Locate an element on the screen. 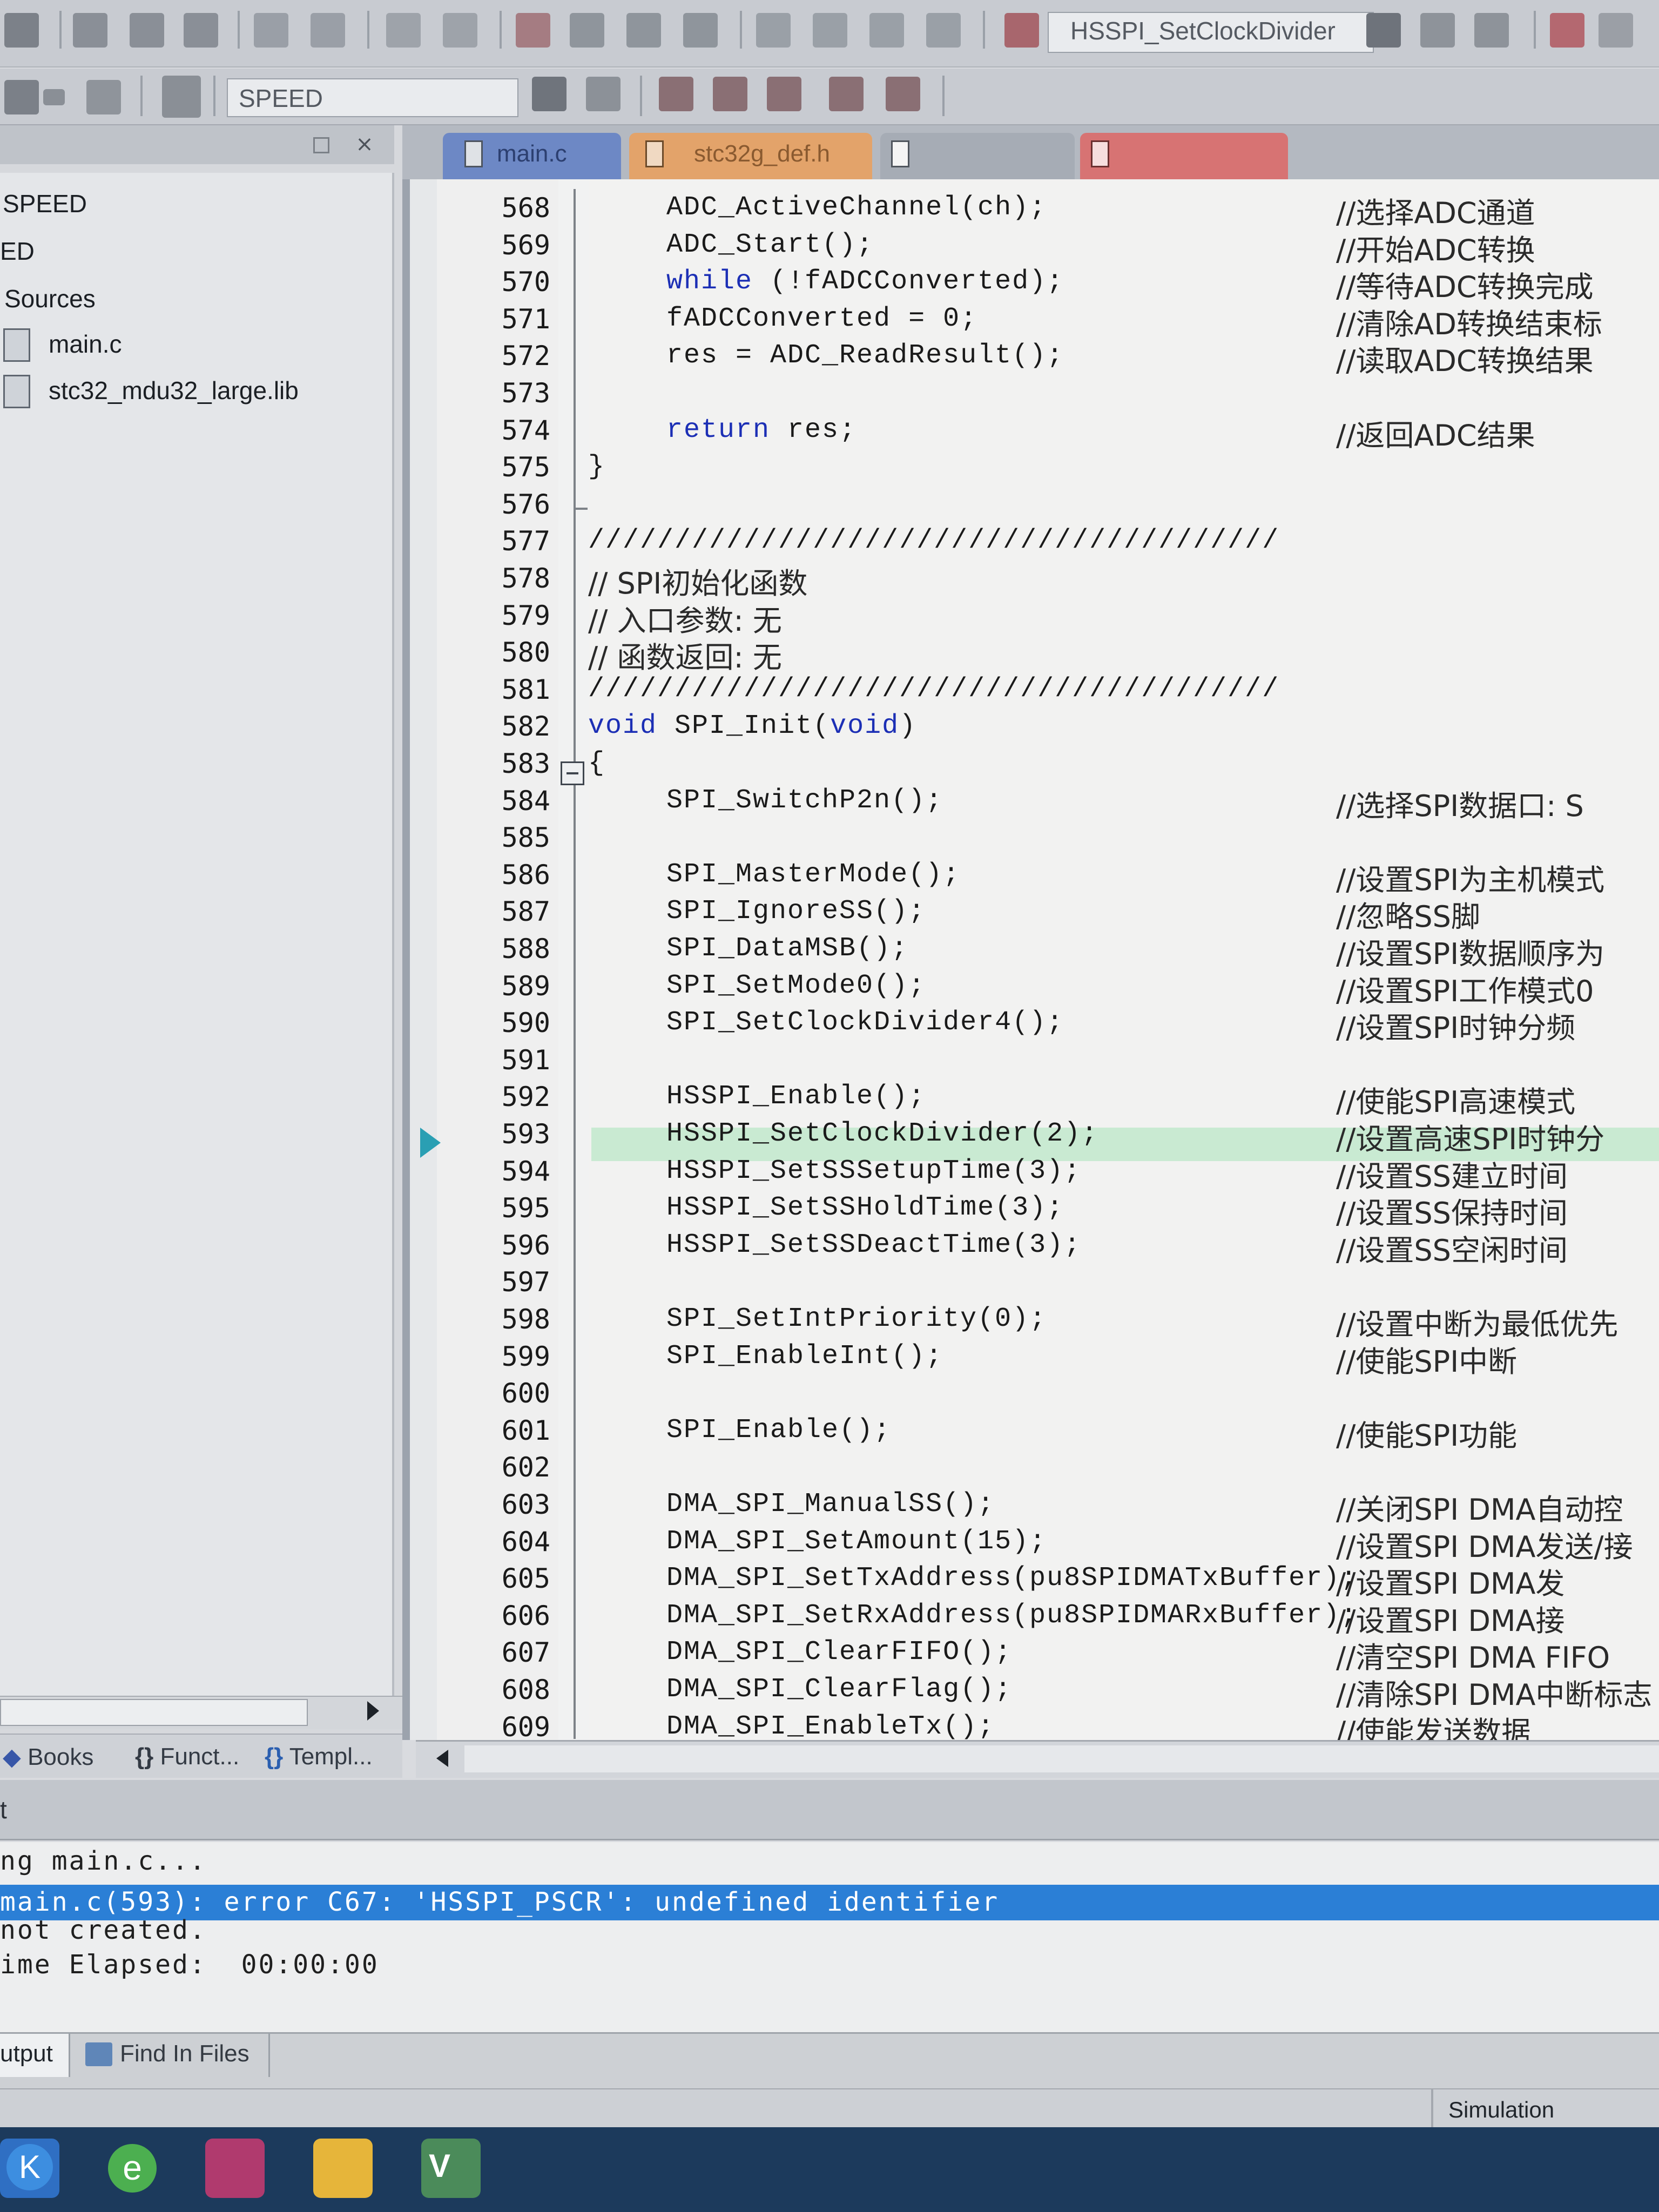 This screenshot has height=2212, width=1659. code-line: 589 SPI_SetMode0(); //设置SPI工作模式0 is located at coordinates (1048, 989).